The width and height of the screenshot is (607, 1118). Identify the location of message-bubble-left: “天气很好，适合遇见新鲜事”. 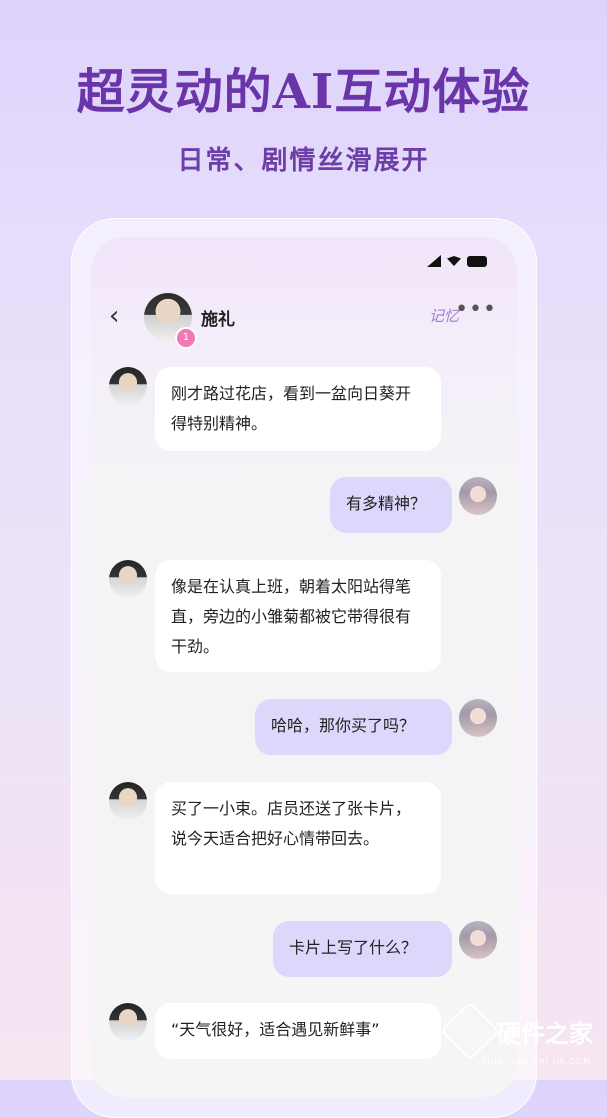
(298, 1031).